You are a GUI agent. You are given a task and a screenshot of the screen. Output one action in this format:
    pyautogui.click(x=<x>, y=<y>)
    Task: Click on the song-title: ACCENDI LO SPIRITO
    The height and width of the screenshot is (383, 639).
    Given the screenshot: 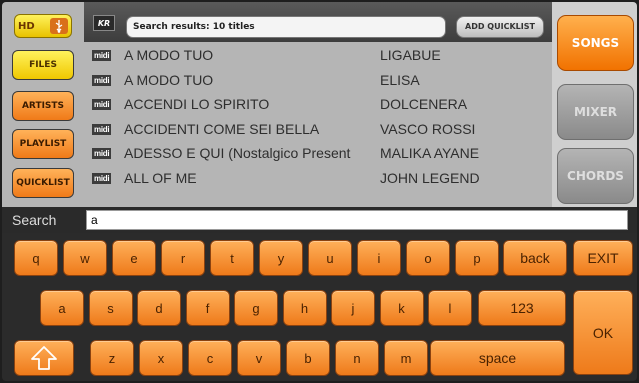 What is the action you would take?
    pyautogui.click(x=197, y=104)
    